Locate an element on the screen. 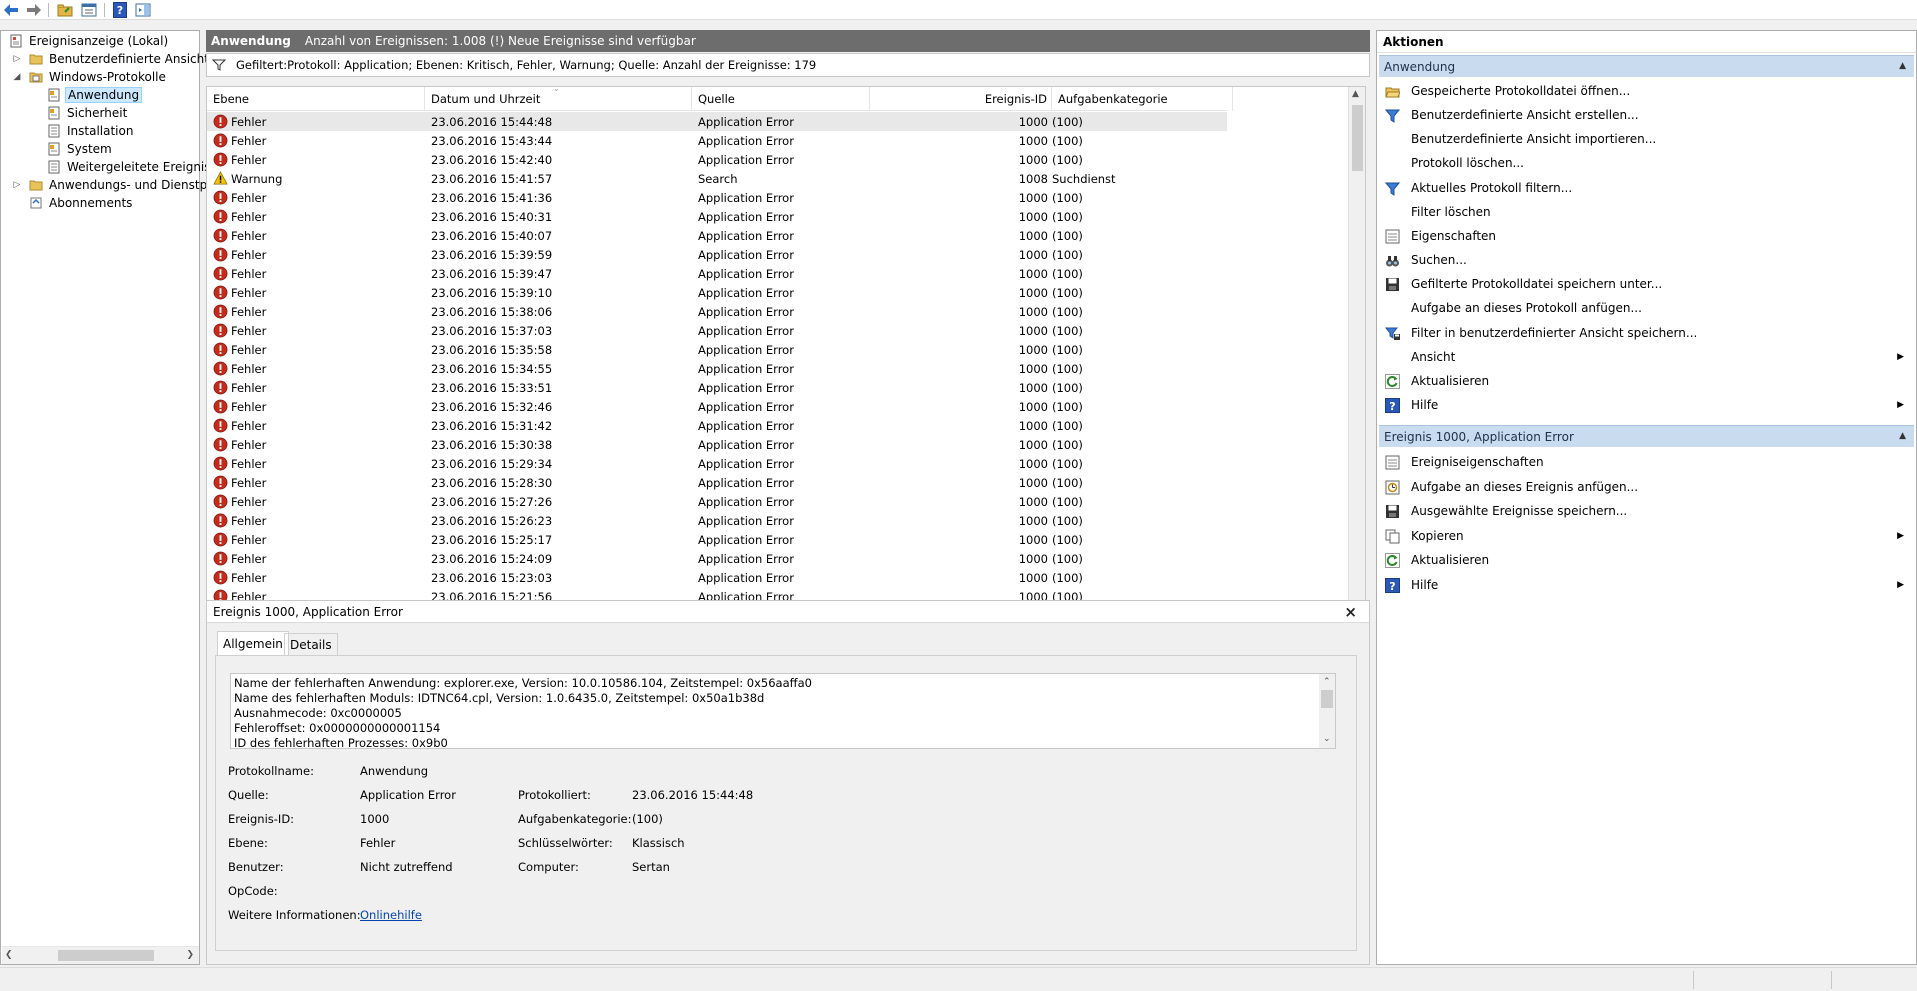 The image size is (1917, 991). column-header-level: Ebene is located at coordinates (316, 99).